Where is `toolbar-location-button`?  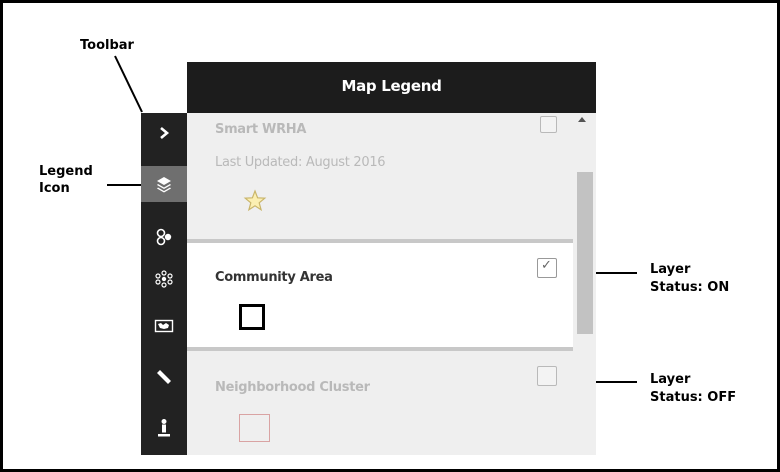
toolbar-location-button is located at coordinates (164, 428).